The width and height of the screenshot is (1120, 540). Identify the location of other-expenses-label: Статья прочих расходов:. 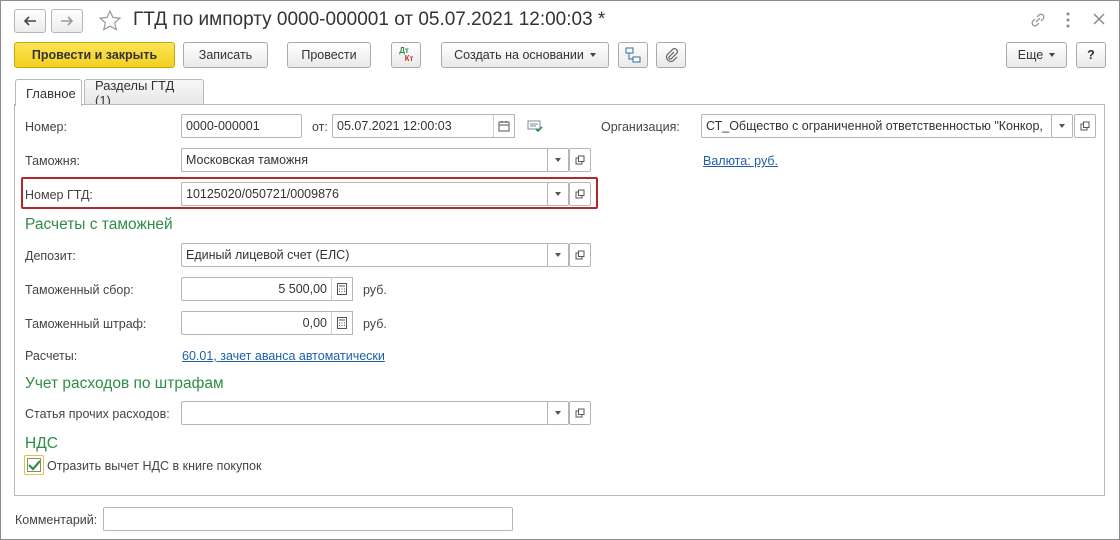
(97, 414).